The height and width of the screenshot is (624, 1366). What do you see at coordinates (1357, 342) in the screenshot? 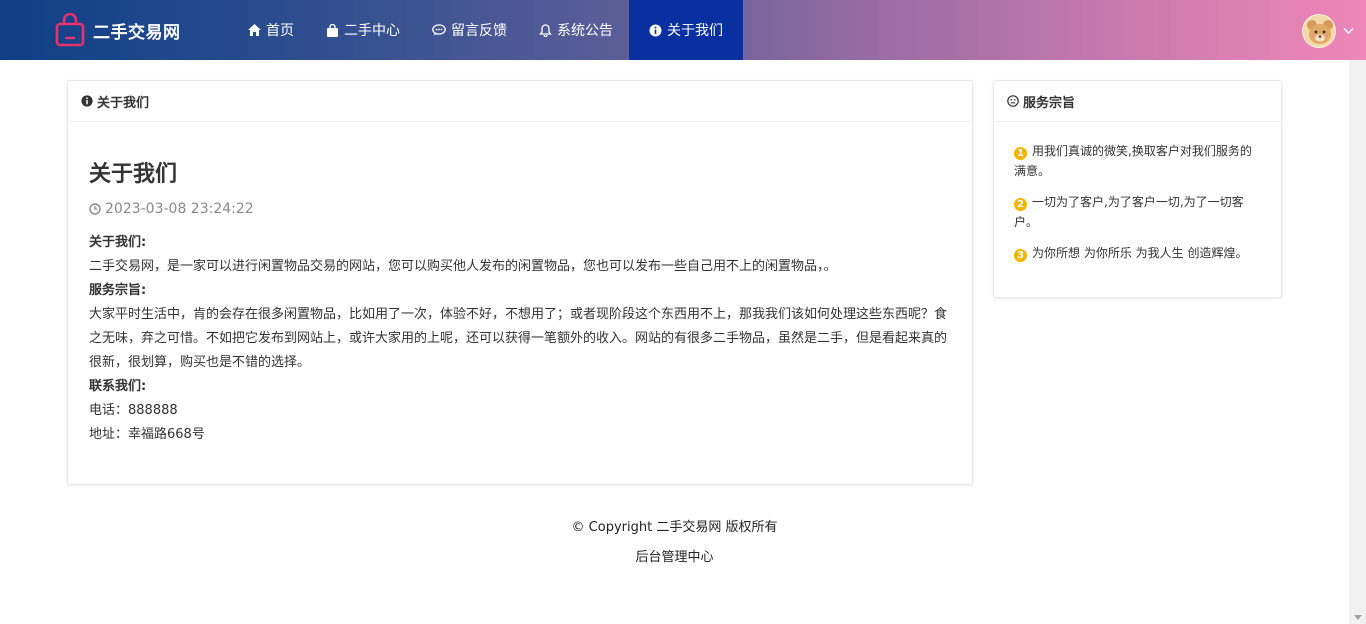
I see `page-scrollbar` at bounding box center [1357, 342].